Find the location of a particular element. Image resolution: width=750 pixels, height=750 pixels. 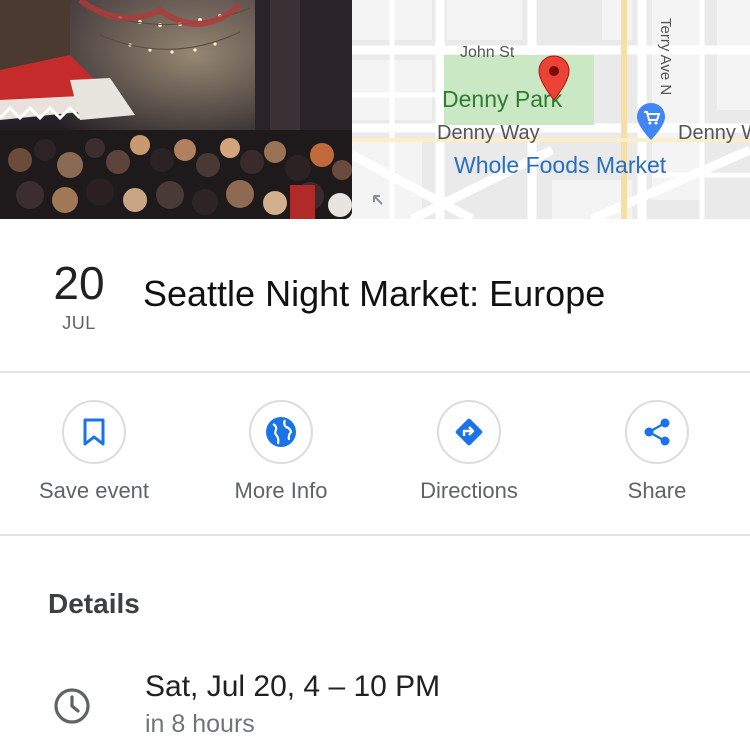

event-photo-image is located at coordinates (176, 109).